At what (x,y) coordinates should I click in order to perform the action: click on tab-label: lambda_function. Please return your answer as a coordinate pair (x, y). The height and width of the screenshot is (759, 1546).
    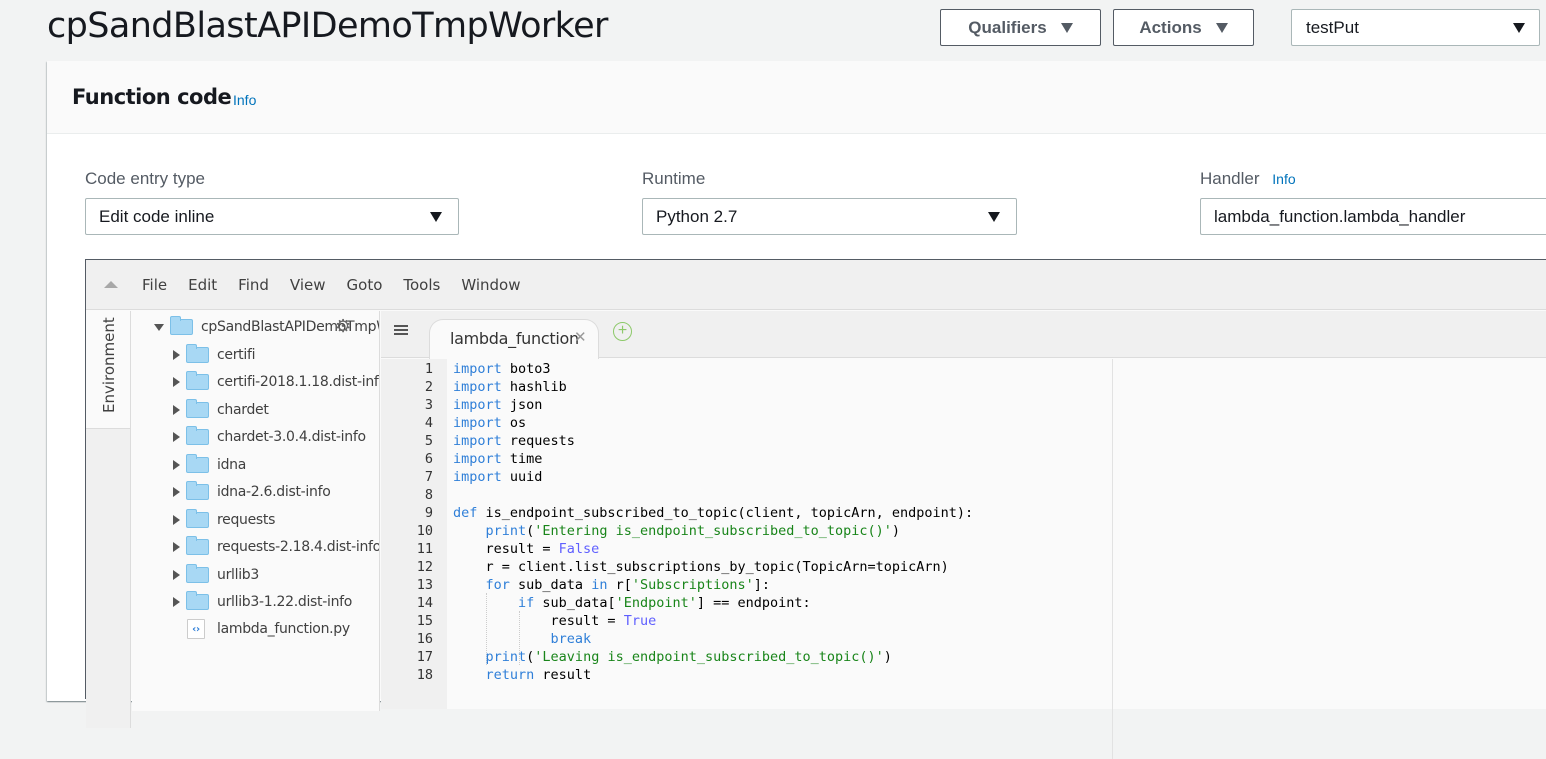
    Looking at the image, I should click on (514, 338).